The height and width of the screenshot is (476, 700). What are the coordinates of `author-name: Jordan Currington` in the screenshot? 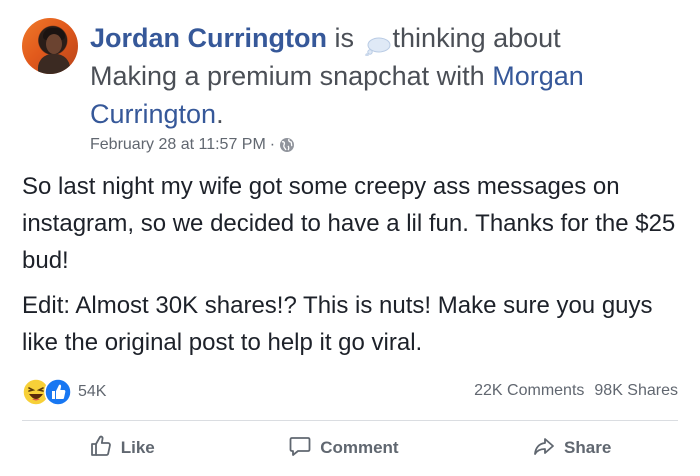 It's located at (208, 38).